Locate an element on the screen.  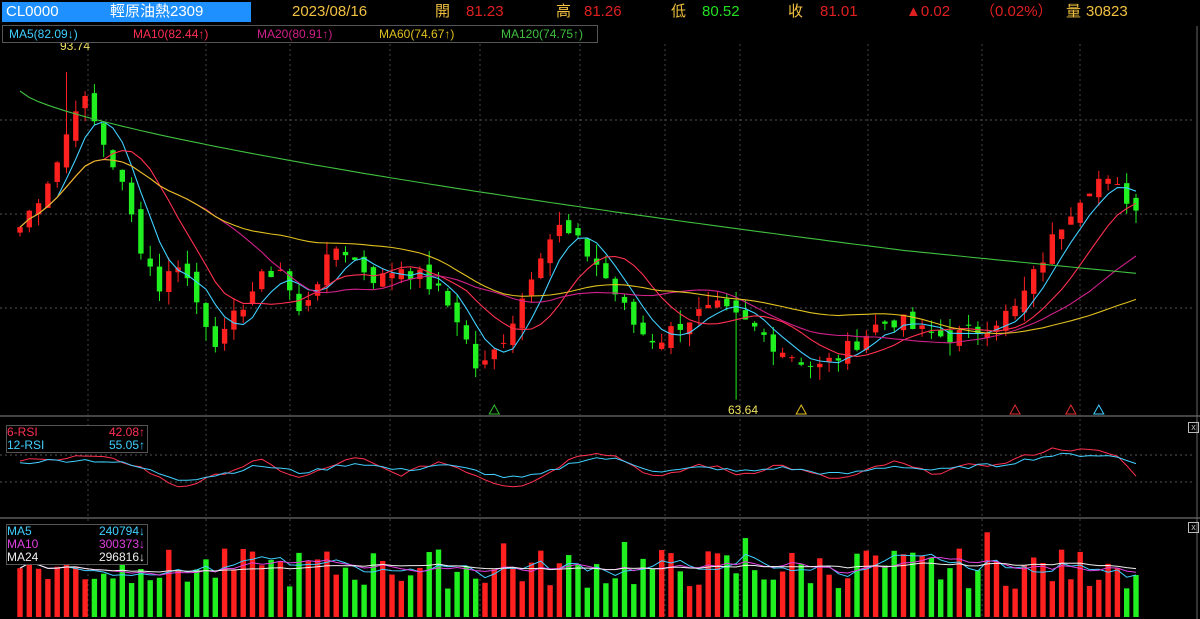
close-volume-panel-icon: x is located at coordinates (1193, 527).